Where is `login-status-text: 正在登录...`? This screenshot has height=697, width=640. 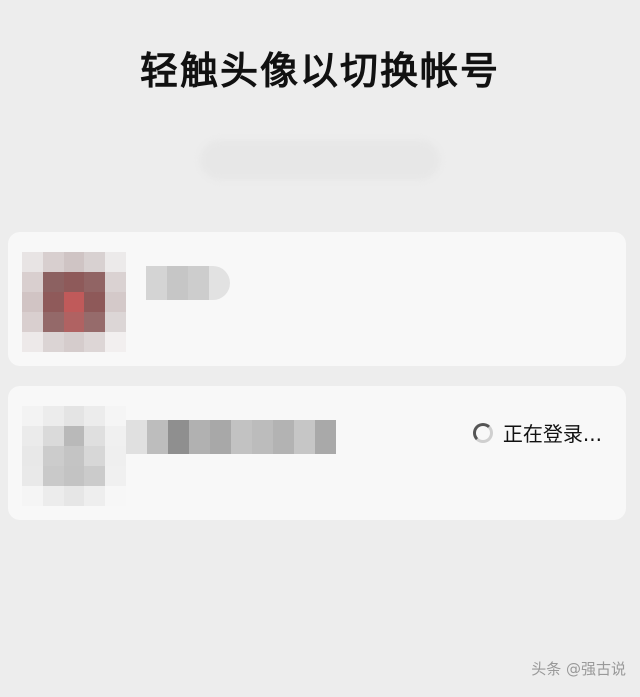
login-status-text: 正在登录... is located at coordinates (552, 434).